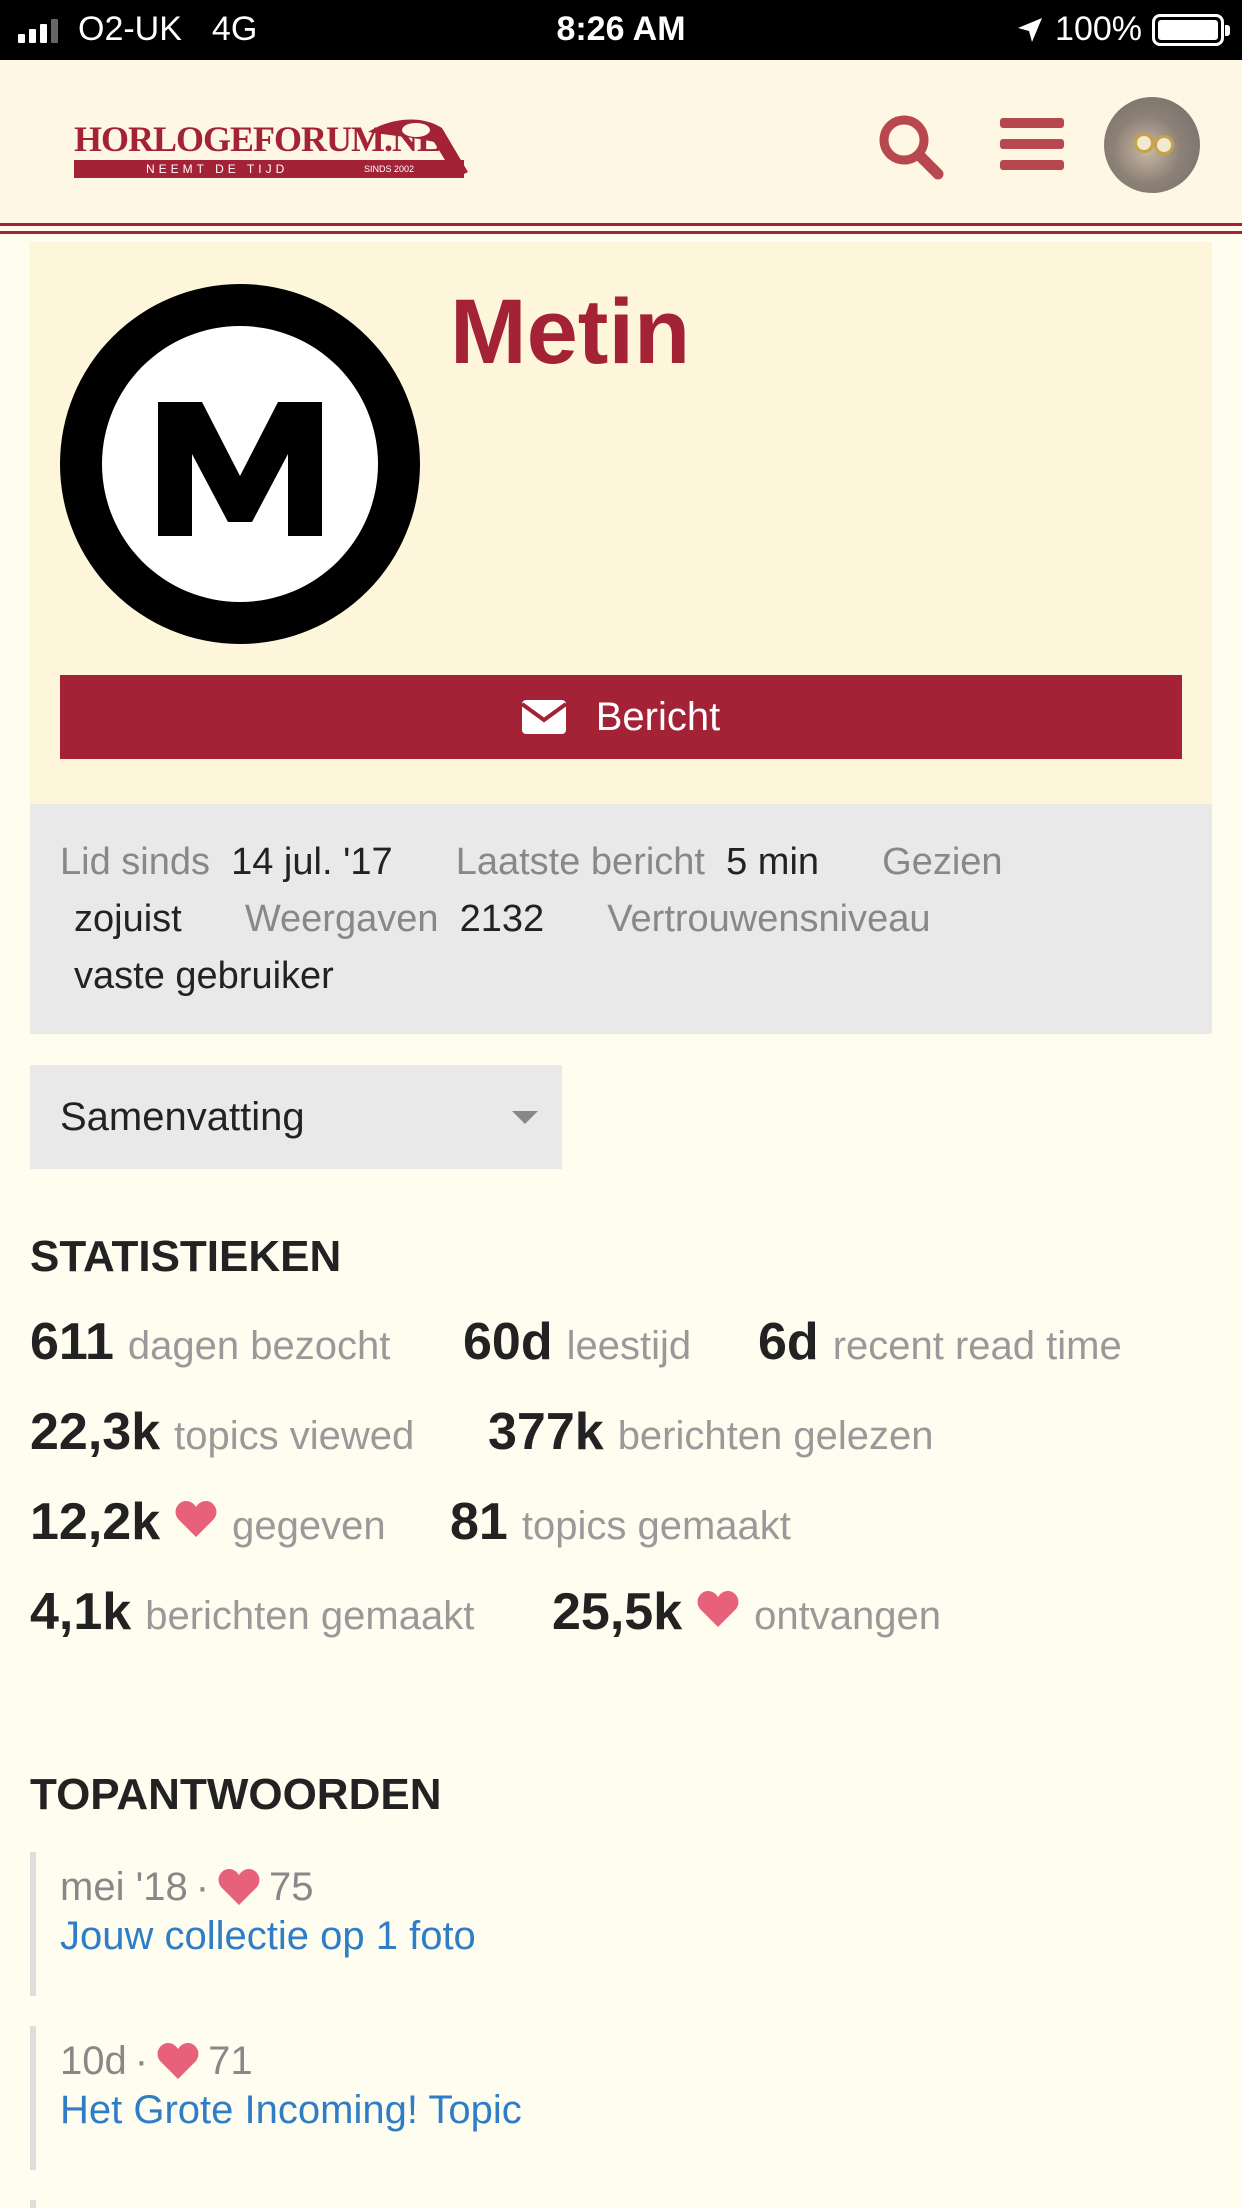 The width and height of the screenshot is (1242, 2208). I want to click on trust-level-value: vaste gebruiker, so click(204, 976).